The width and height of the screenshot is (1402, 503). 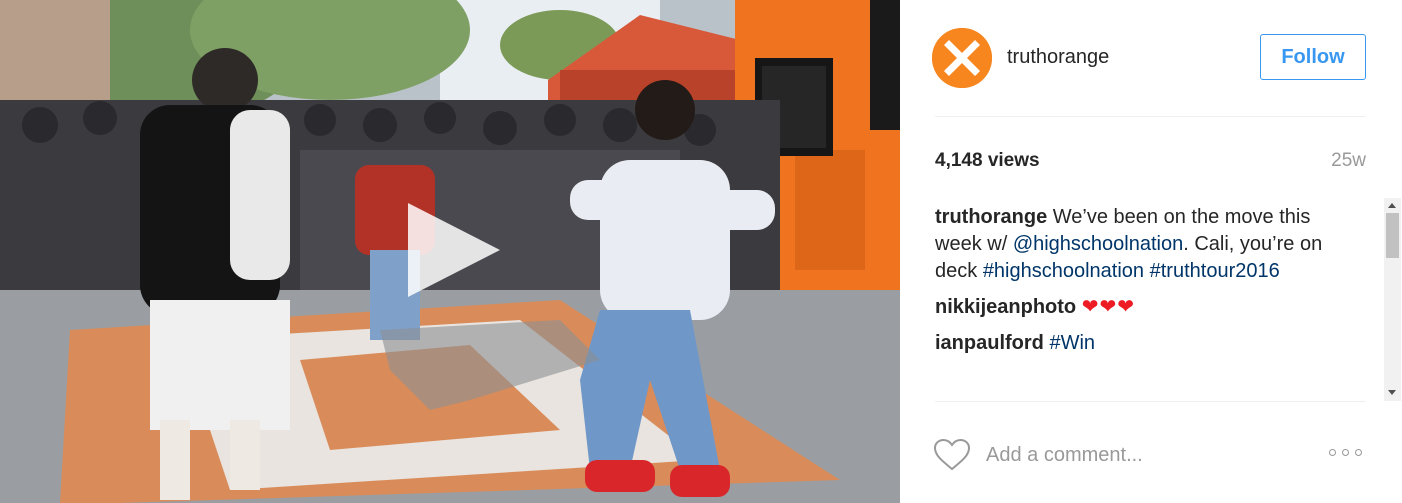 What do you see at coordinates (1151, 58) in the screenshot?
I see `post-header: truthorange Follow` at bounding box center [1151, 58].